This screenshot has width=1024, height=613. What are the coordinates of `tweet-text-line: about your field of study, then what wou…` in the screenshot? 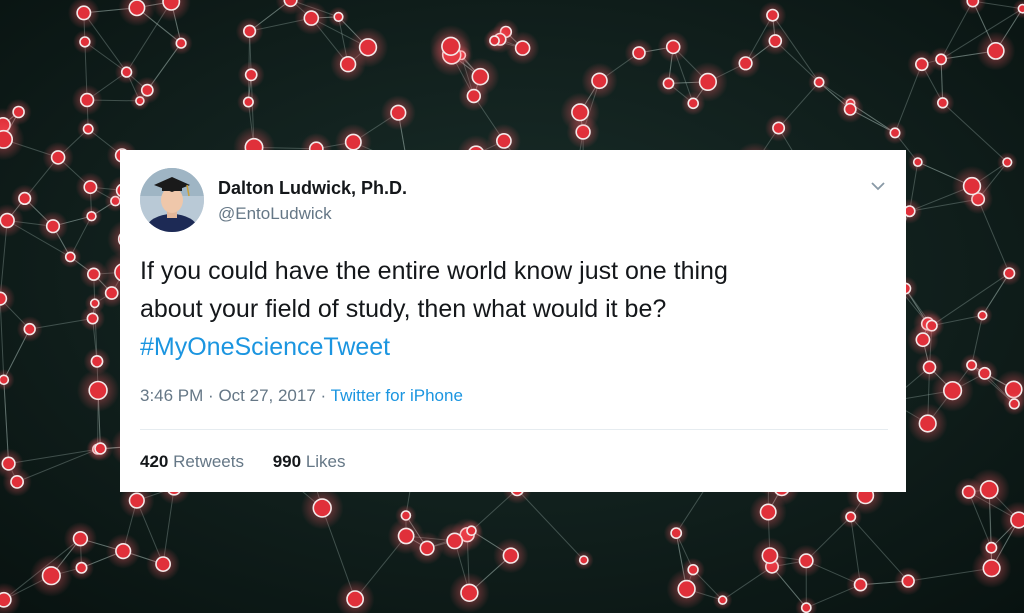 It's located at (403, 309).